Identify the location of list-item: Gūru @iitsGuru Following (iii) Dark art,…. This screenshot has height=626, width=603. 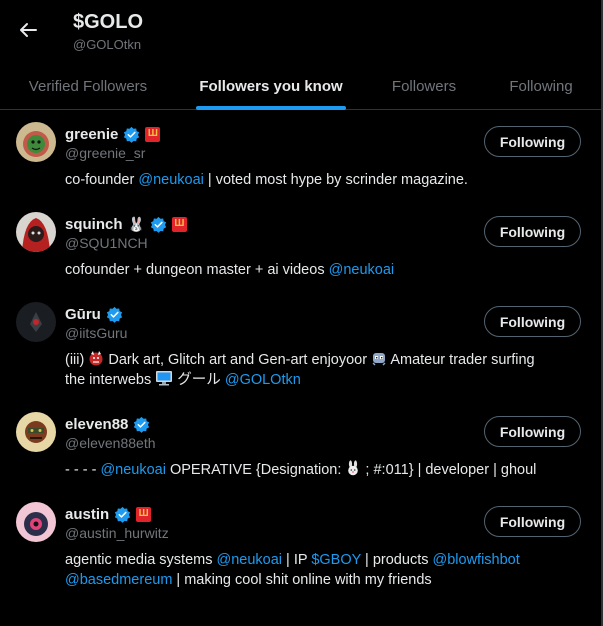
(300, 347).